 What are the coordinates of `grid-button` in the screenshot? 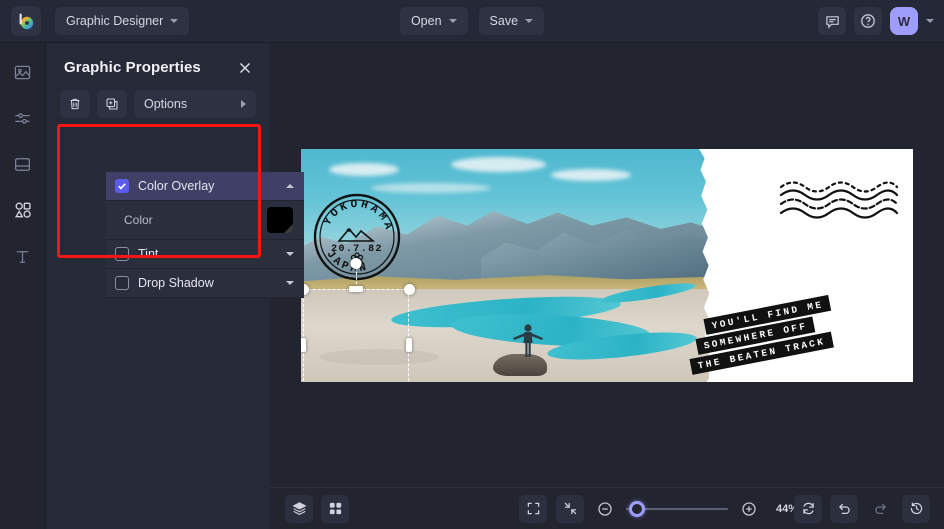 It's located at (335, 508).